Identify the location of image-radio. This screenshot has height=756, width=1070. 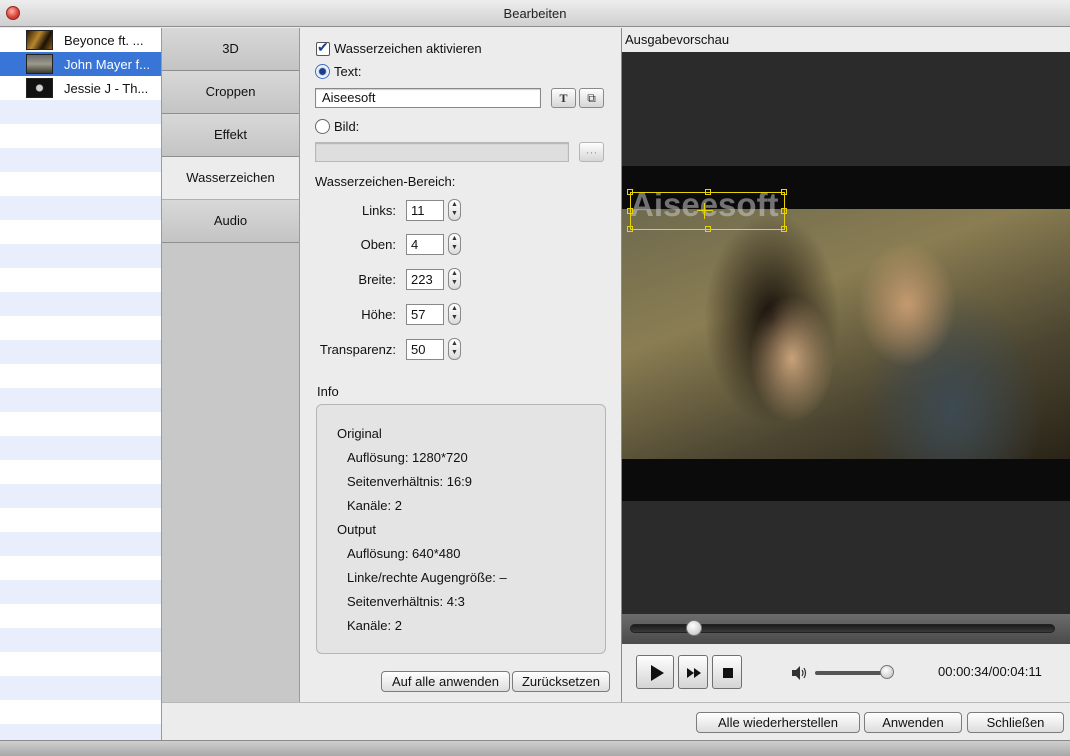
(322, 126).